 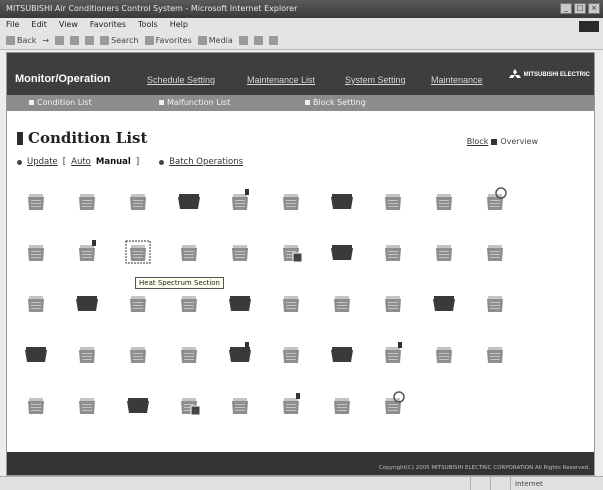 What do you see at coordinates (220, 40) in the screenshot?
I see `media-label: Media` at bounding box center [220, 40].